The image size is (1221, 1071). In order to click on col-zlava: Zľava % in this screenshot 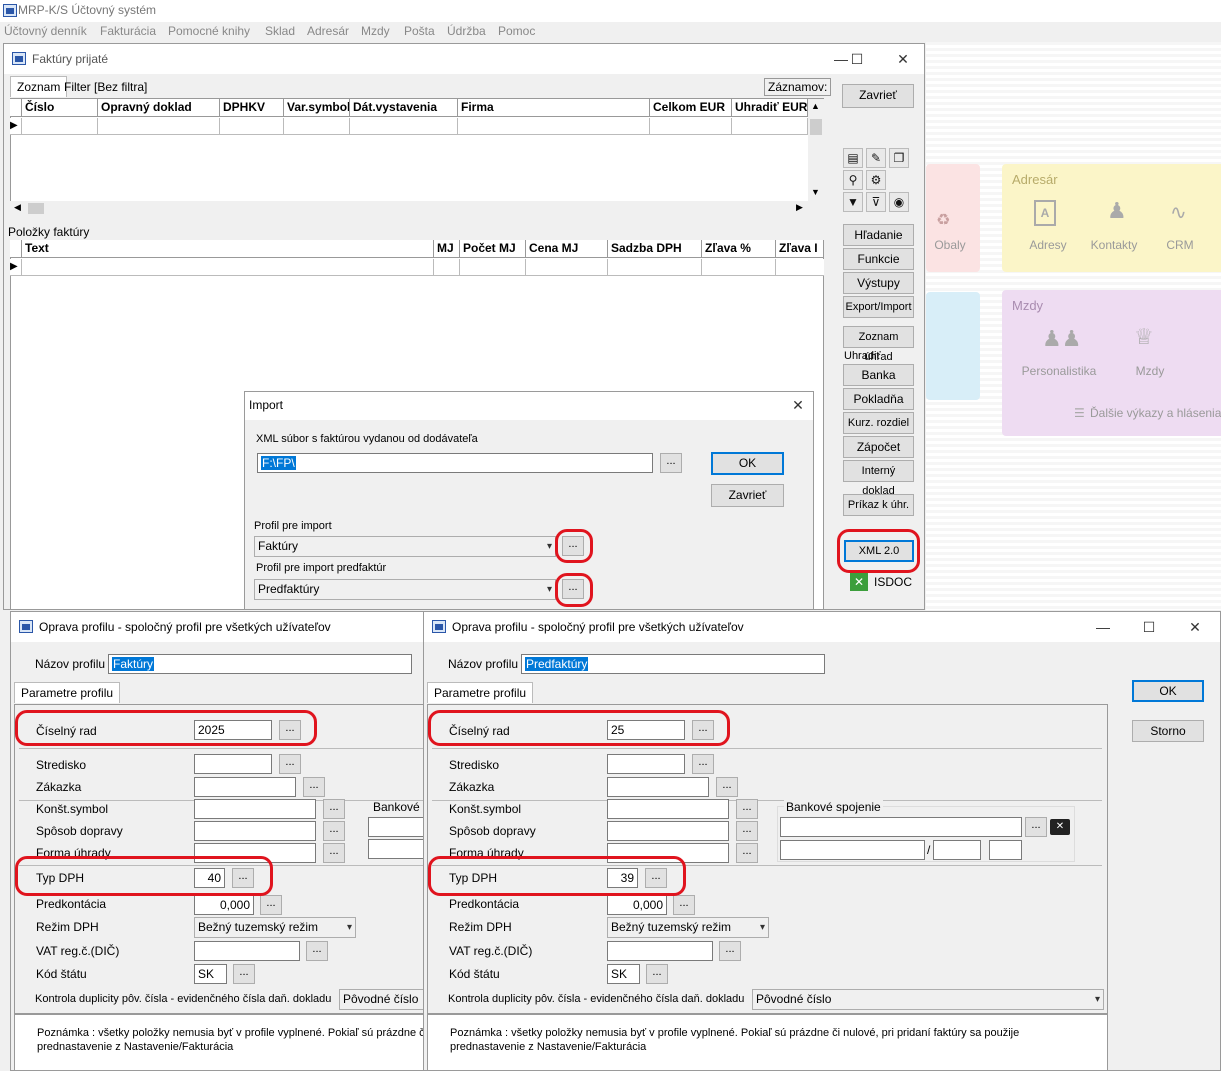, I will do `click(739, 249)`.